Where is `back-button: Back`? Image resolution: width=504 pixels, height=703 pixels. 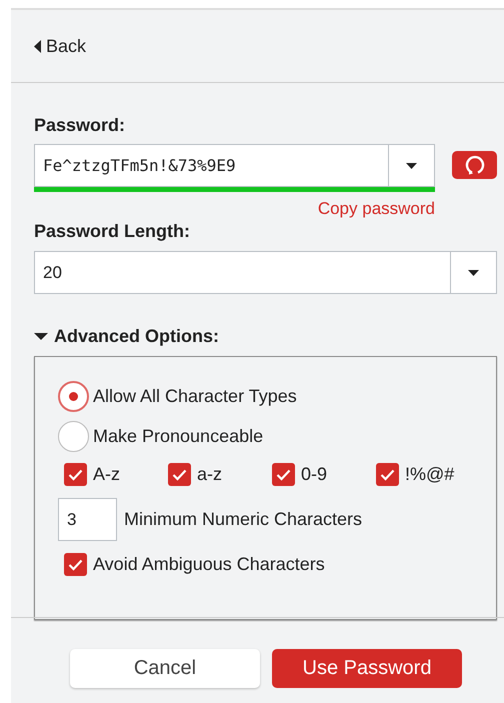
back-button: Back is located at coordinates (60, 46).